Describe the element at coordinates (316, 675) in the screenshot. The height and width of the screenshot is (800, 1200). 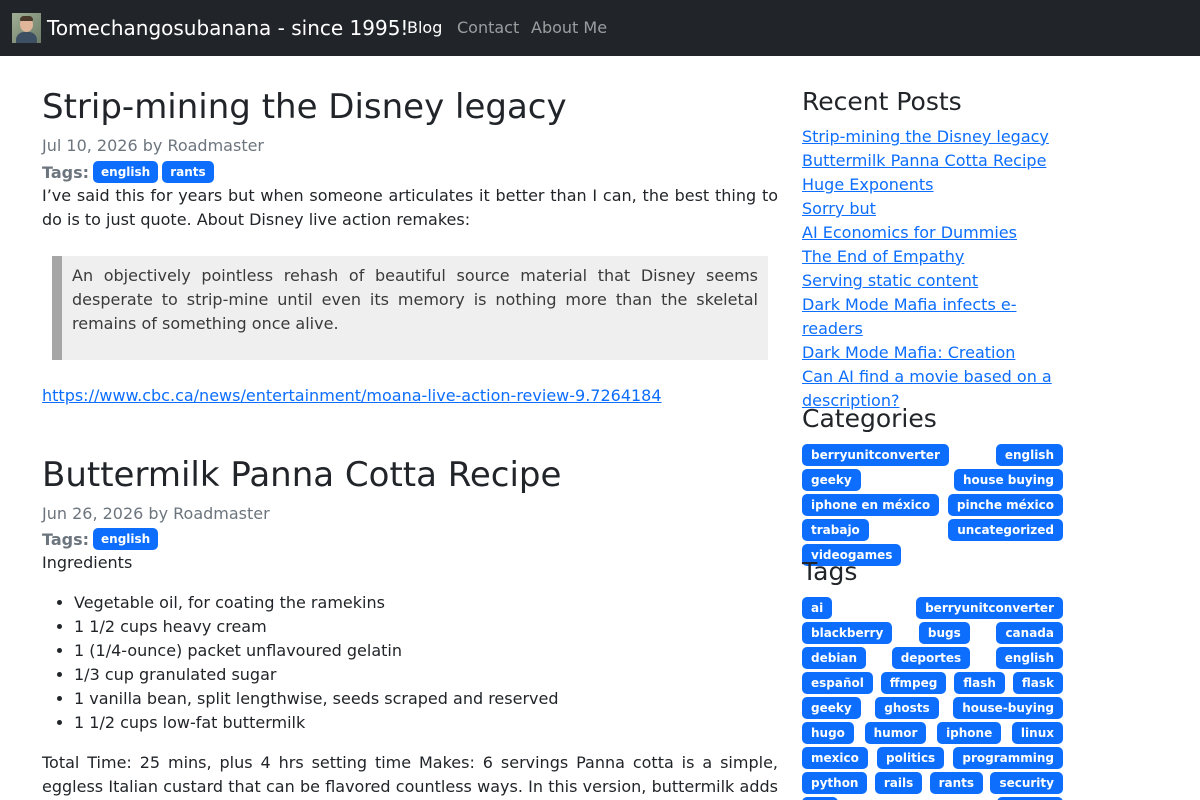
I see `list-item: 1/3 cup granulated sugar` at that location.